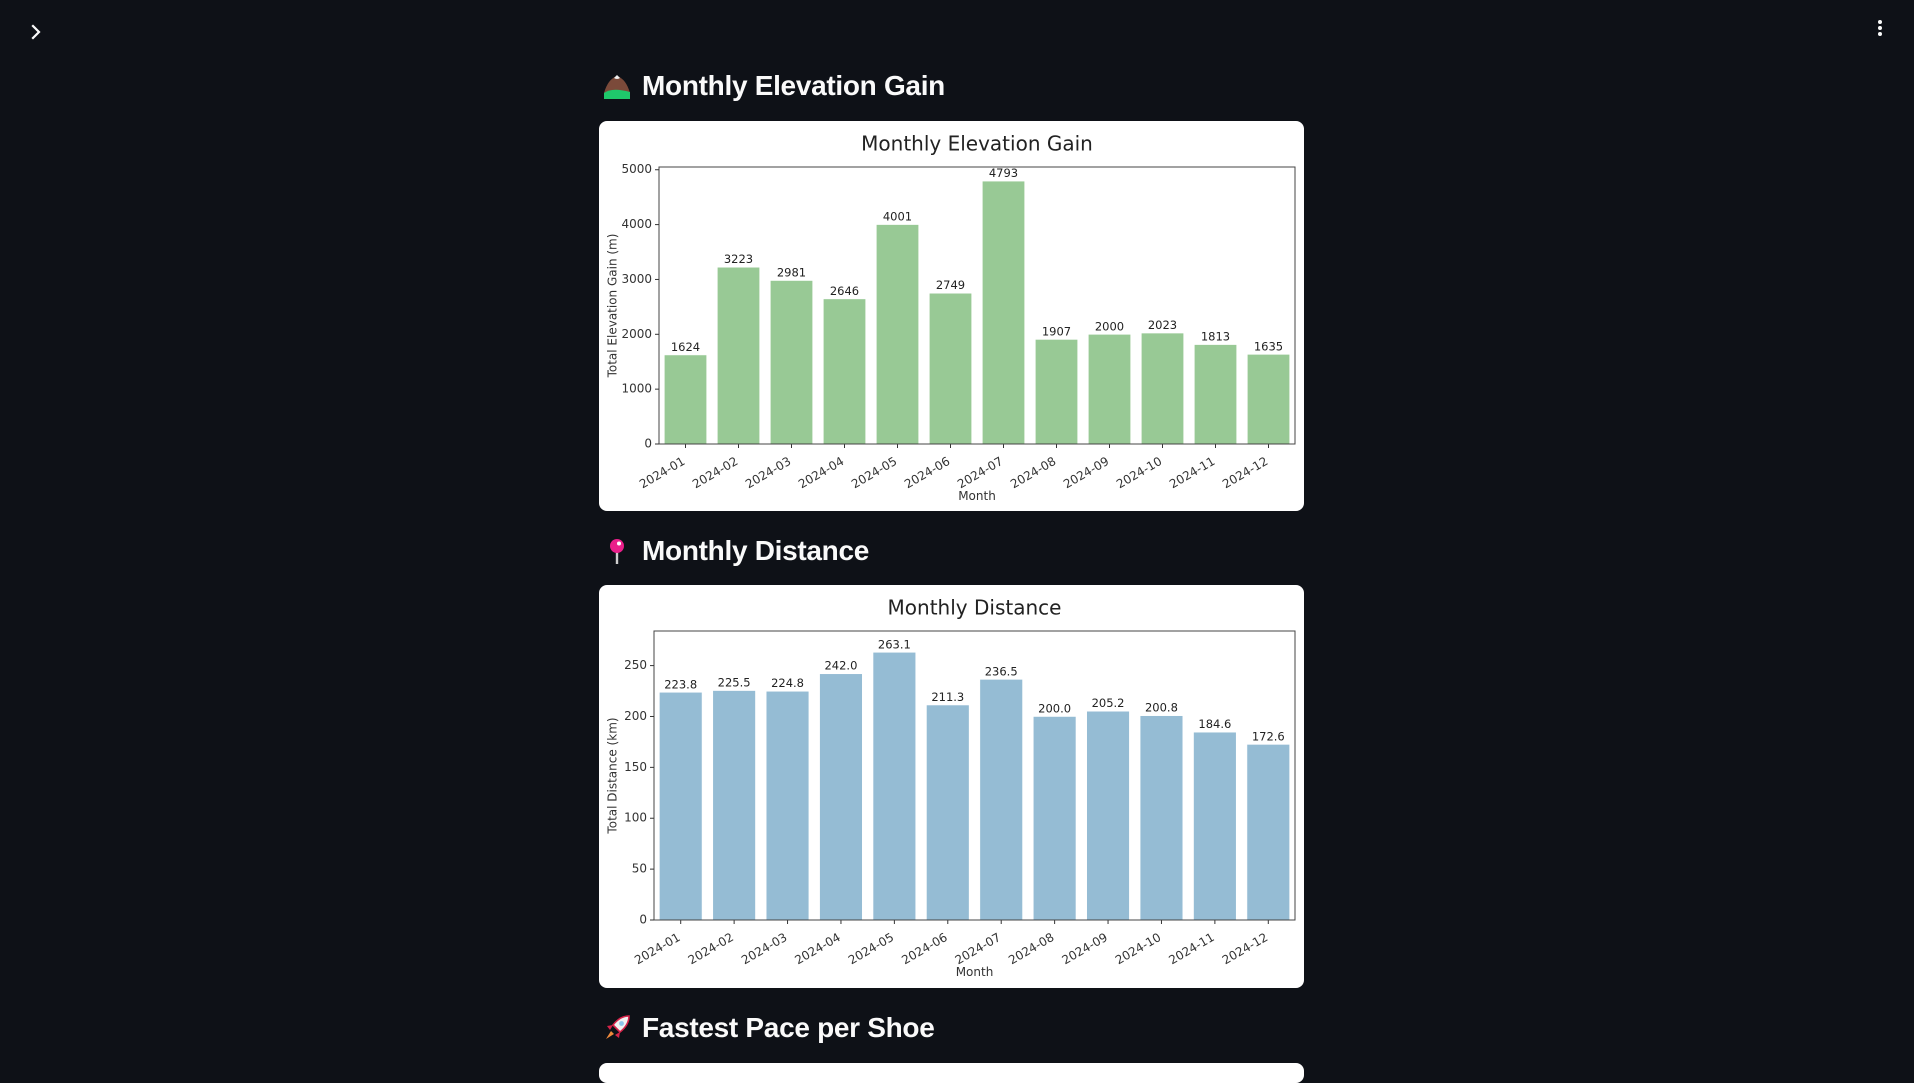 Image resolution: width=1914 pixels, height=1083 pixels. Describe the element at coordinates (685, 347) in the screenshot. I see `bar-value-label: 1624` at that location.